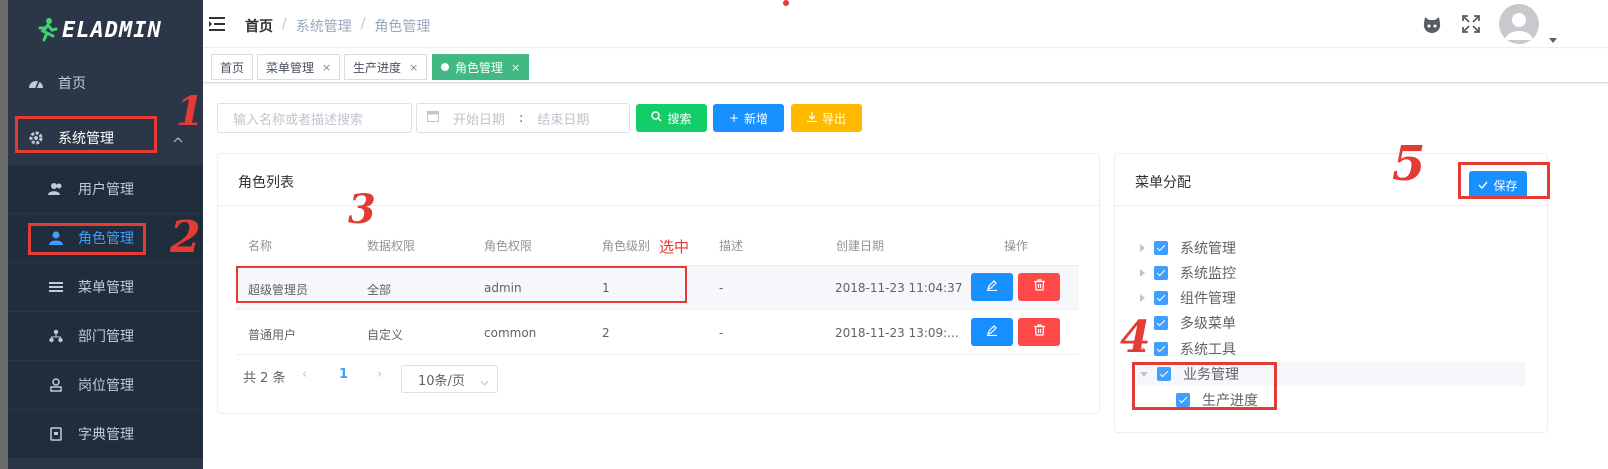  Describe the element at coordinates (734, 118) in the screenshot. I see `plus-icon: +` at that location.